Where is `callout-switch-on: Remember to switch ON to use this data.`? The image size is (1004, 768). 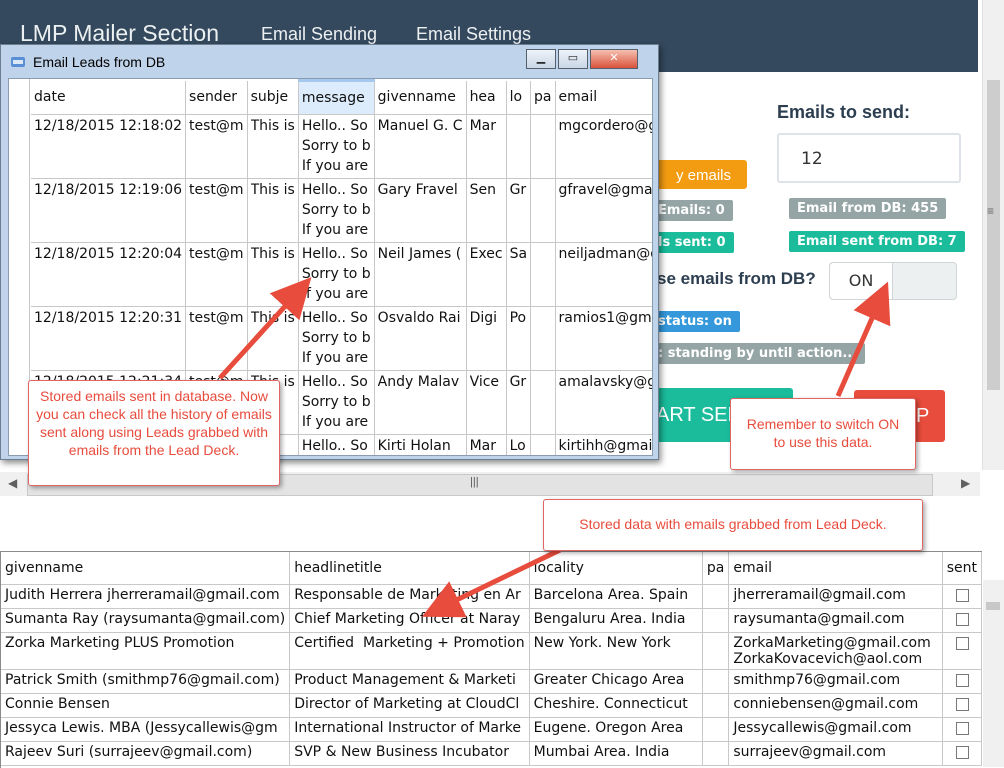
callout-switch-on: Remember to switch ON to use this data. is located at coordinates (823, 434).